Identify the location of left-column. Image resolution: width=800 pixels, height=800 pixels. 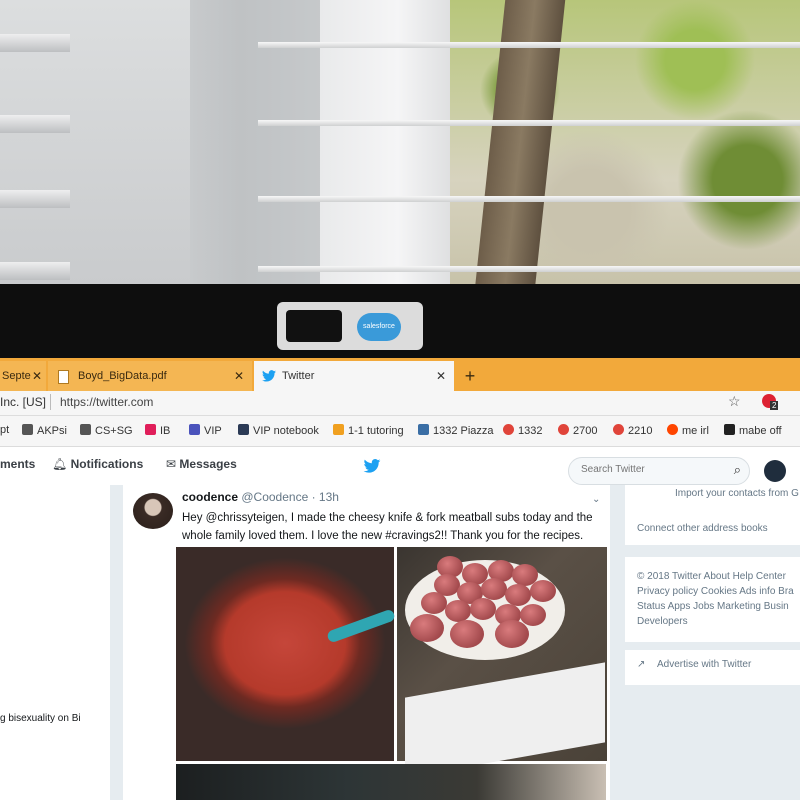
(55, 642).